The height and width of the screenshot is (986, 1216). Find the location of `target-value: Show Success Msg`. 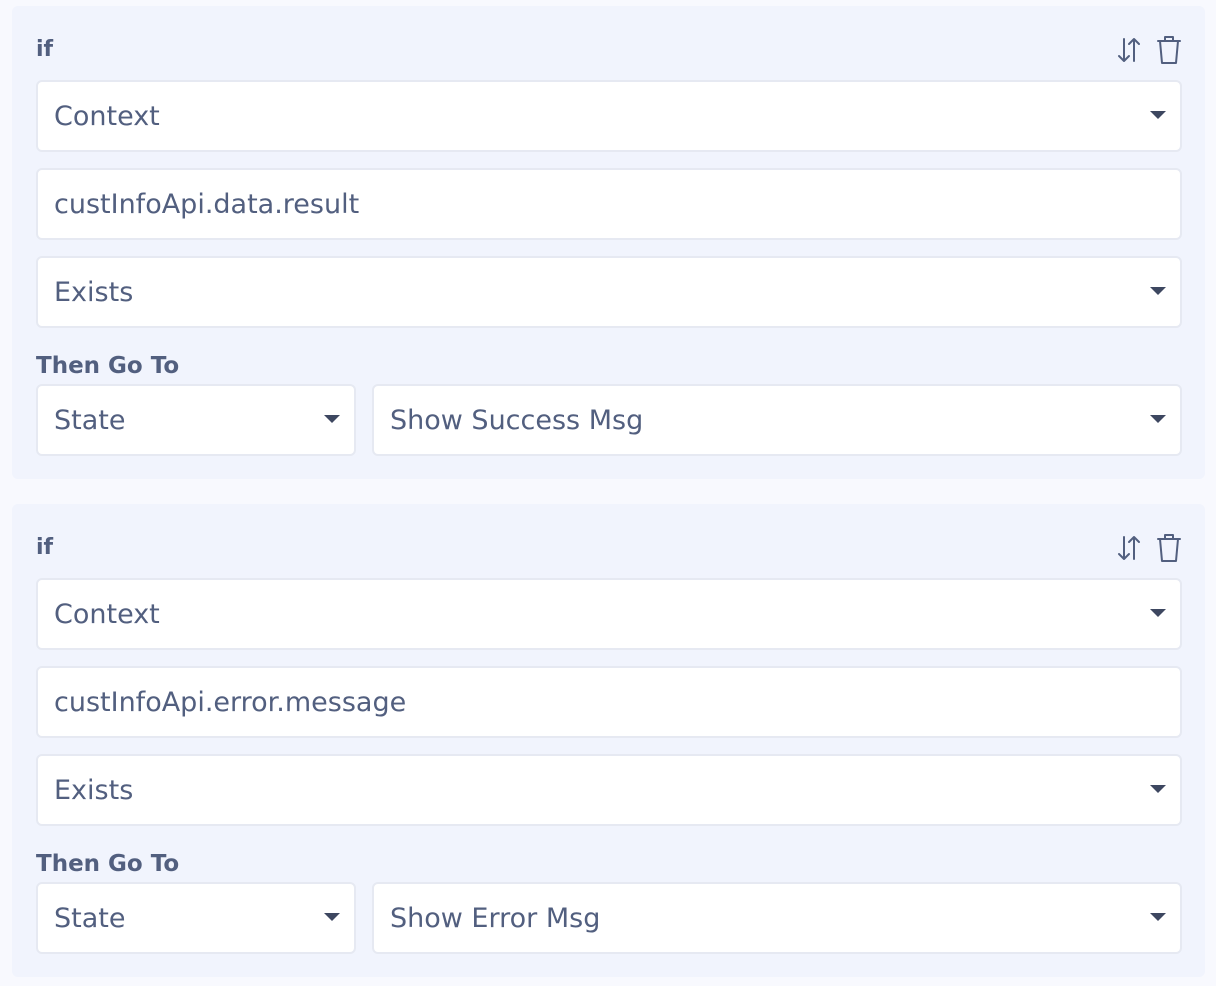

target-value: Show Success Msg is located at coordinates (517, 420).